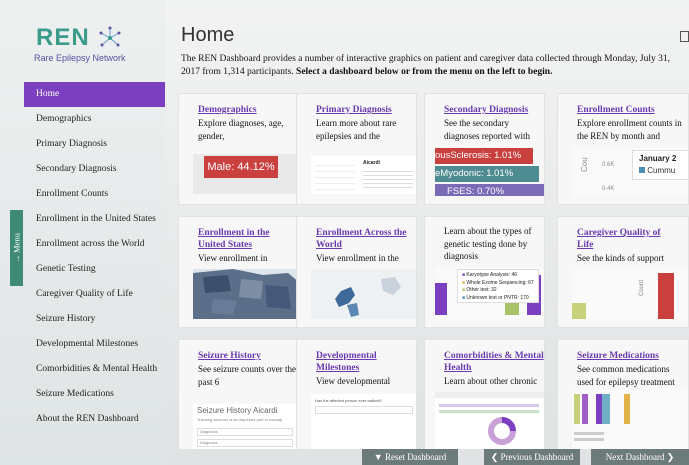  Describe the element at coordinates (94, 119) in the screenshot. I see `sidebar-item-demographics: Demographics` at that location.